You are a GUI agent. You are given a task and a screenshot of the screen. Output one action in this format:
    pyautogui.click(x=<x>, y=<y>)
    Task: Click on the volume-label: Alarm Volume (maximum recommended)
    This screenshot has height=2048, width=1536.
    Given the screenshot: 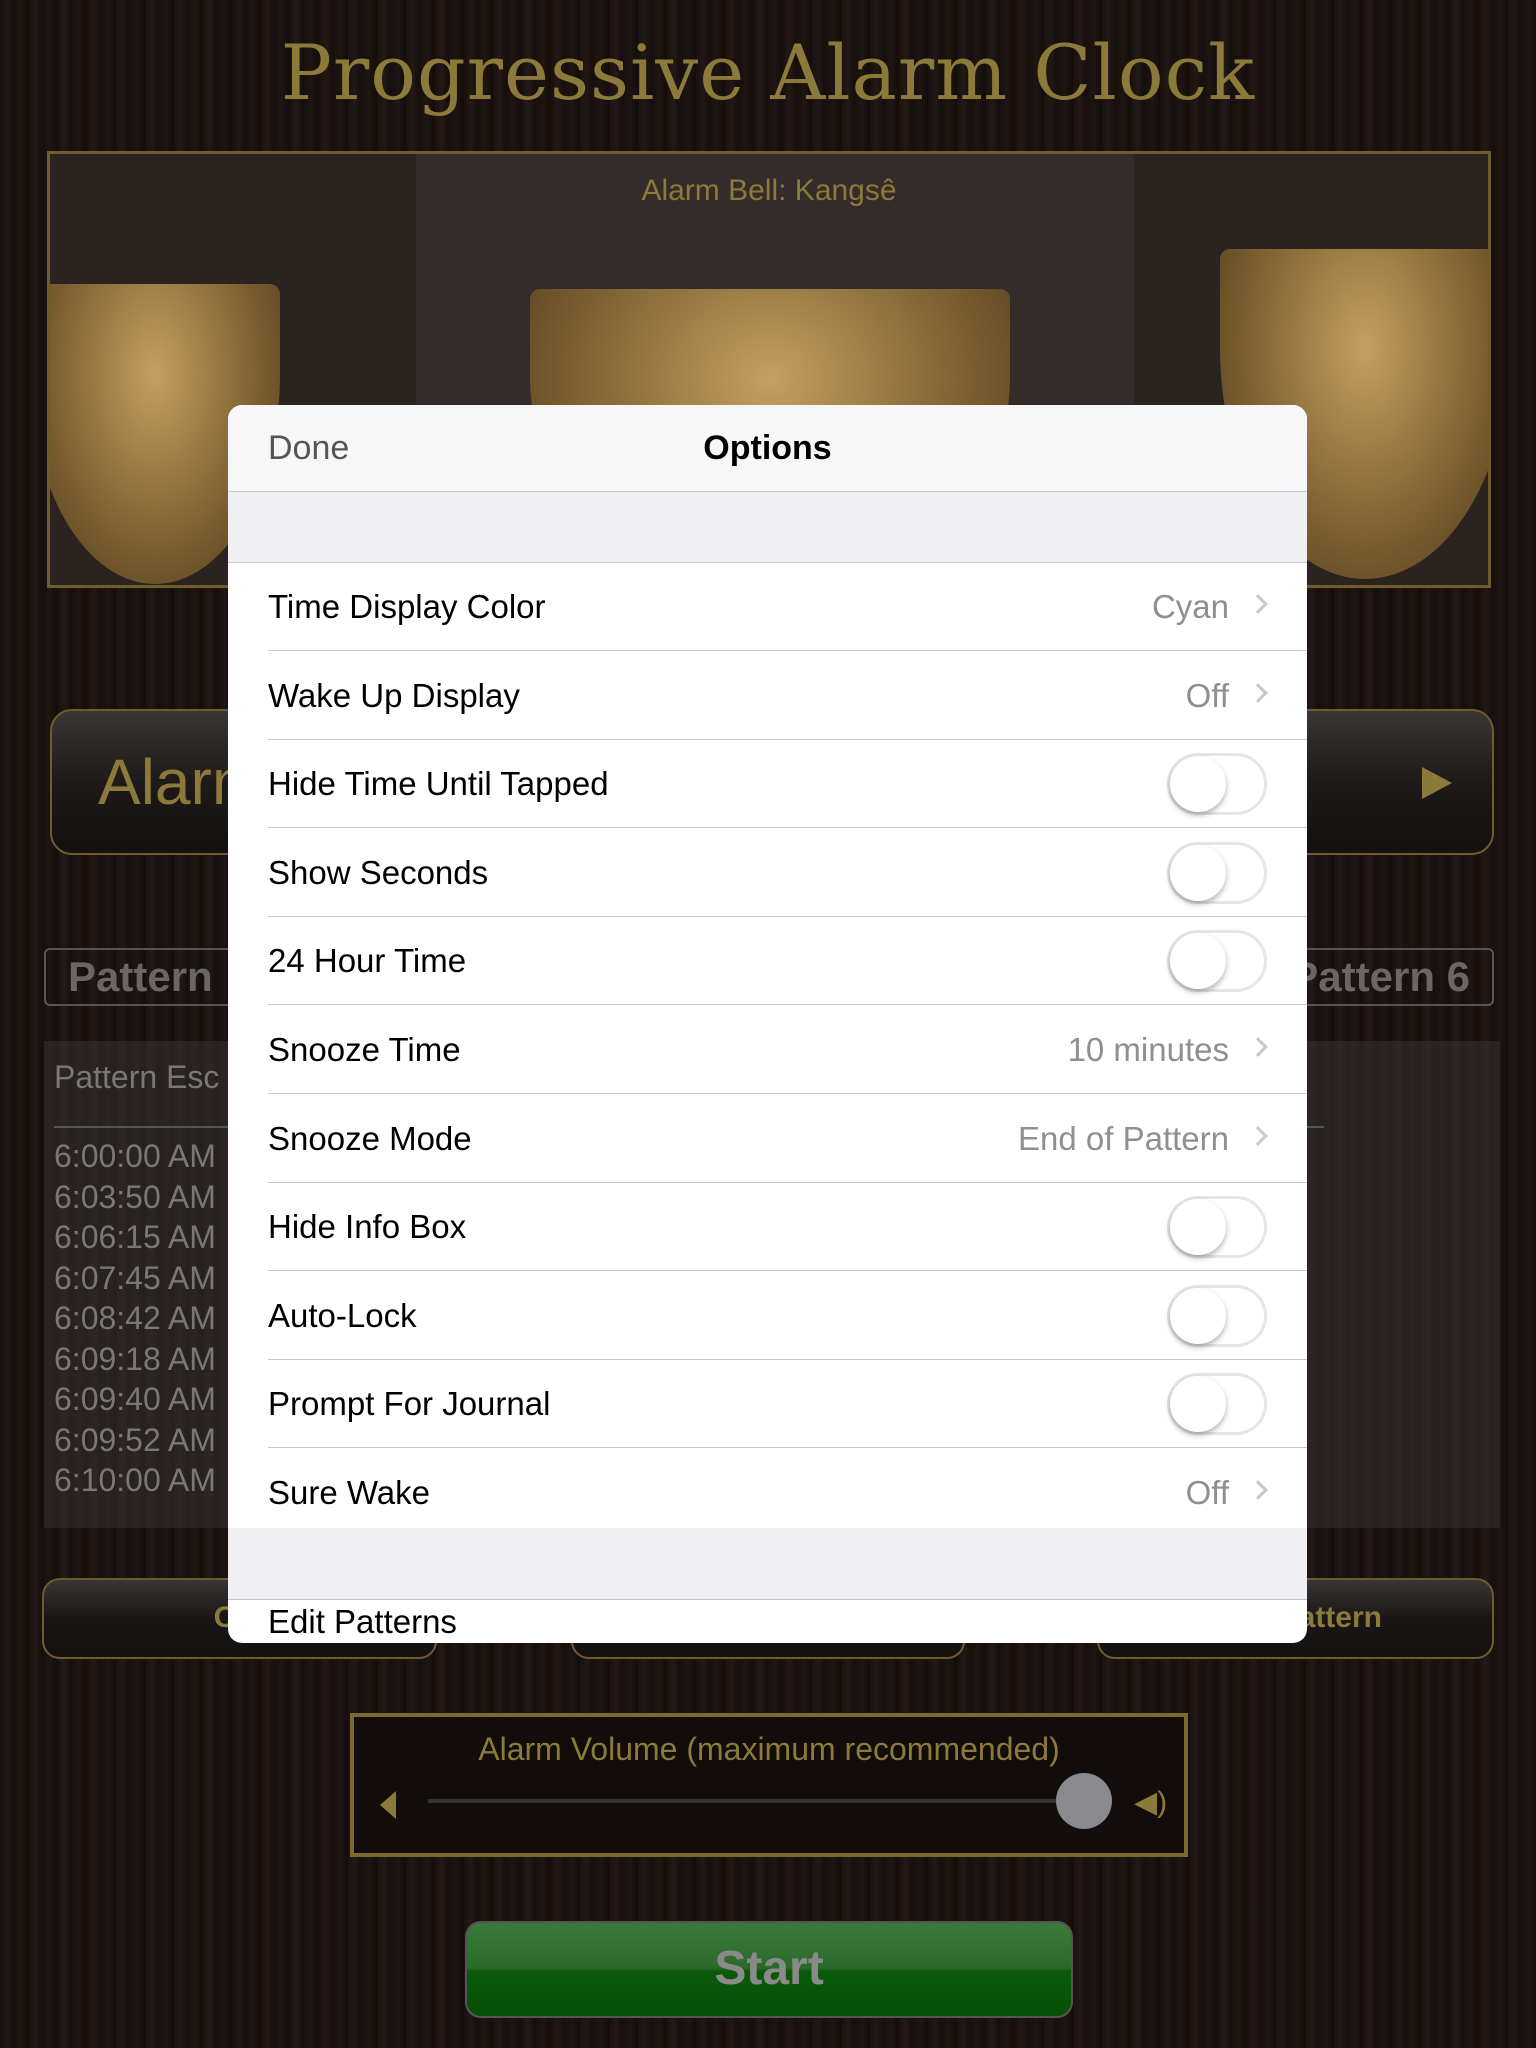 What is the action you would take?
    pyautogui.click(x=769, y=1749)
    